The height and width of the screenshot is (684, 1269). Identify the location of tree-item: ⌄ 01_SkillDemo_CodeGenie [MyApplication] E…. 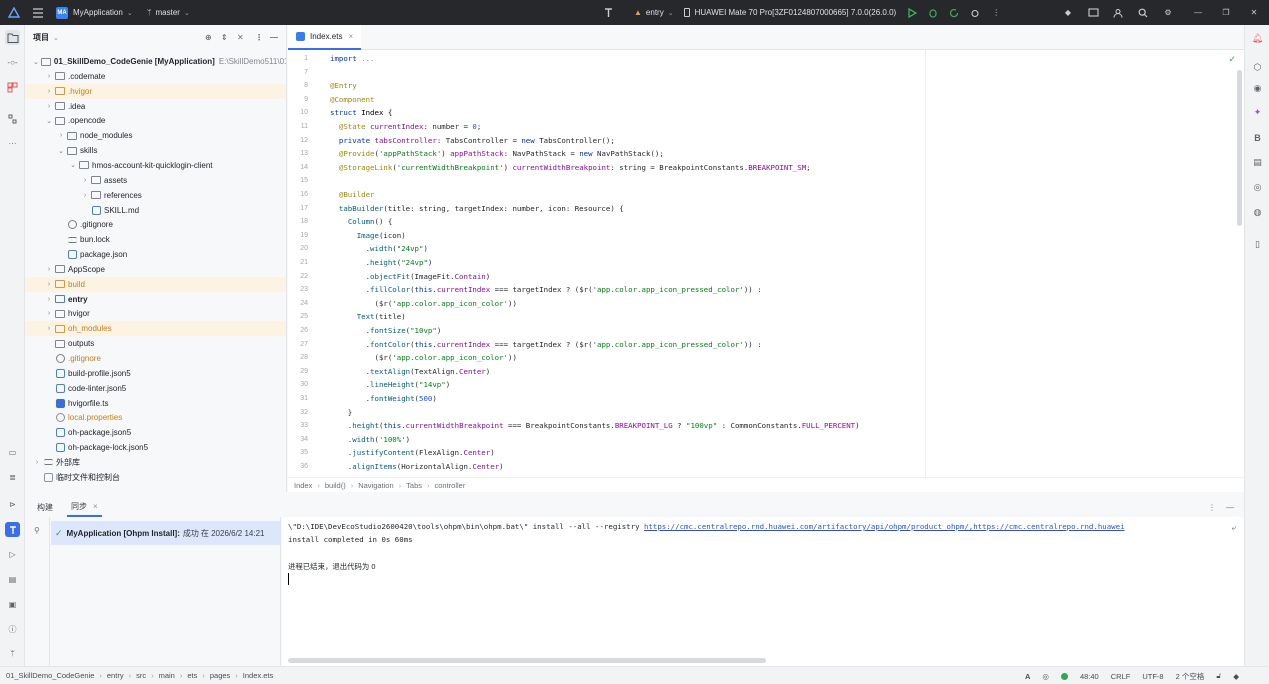
(155, 61).